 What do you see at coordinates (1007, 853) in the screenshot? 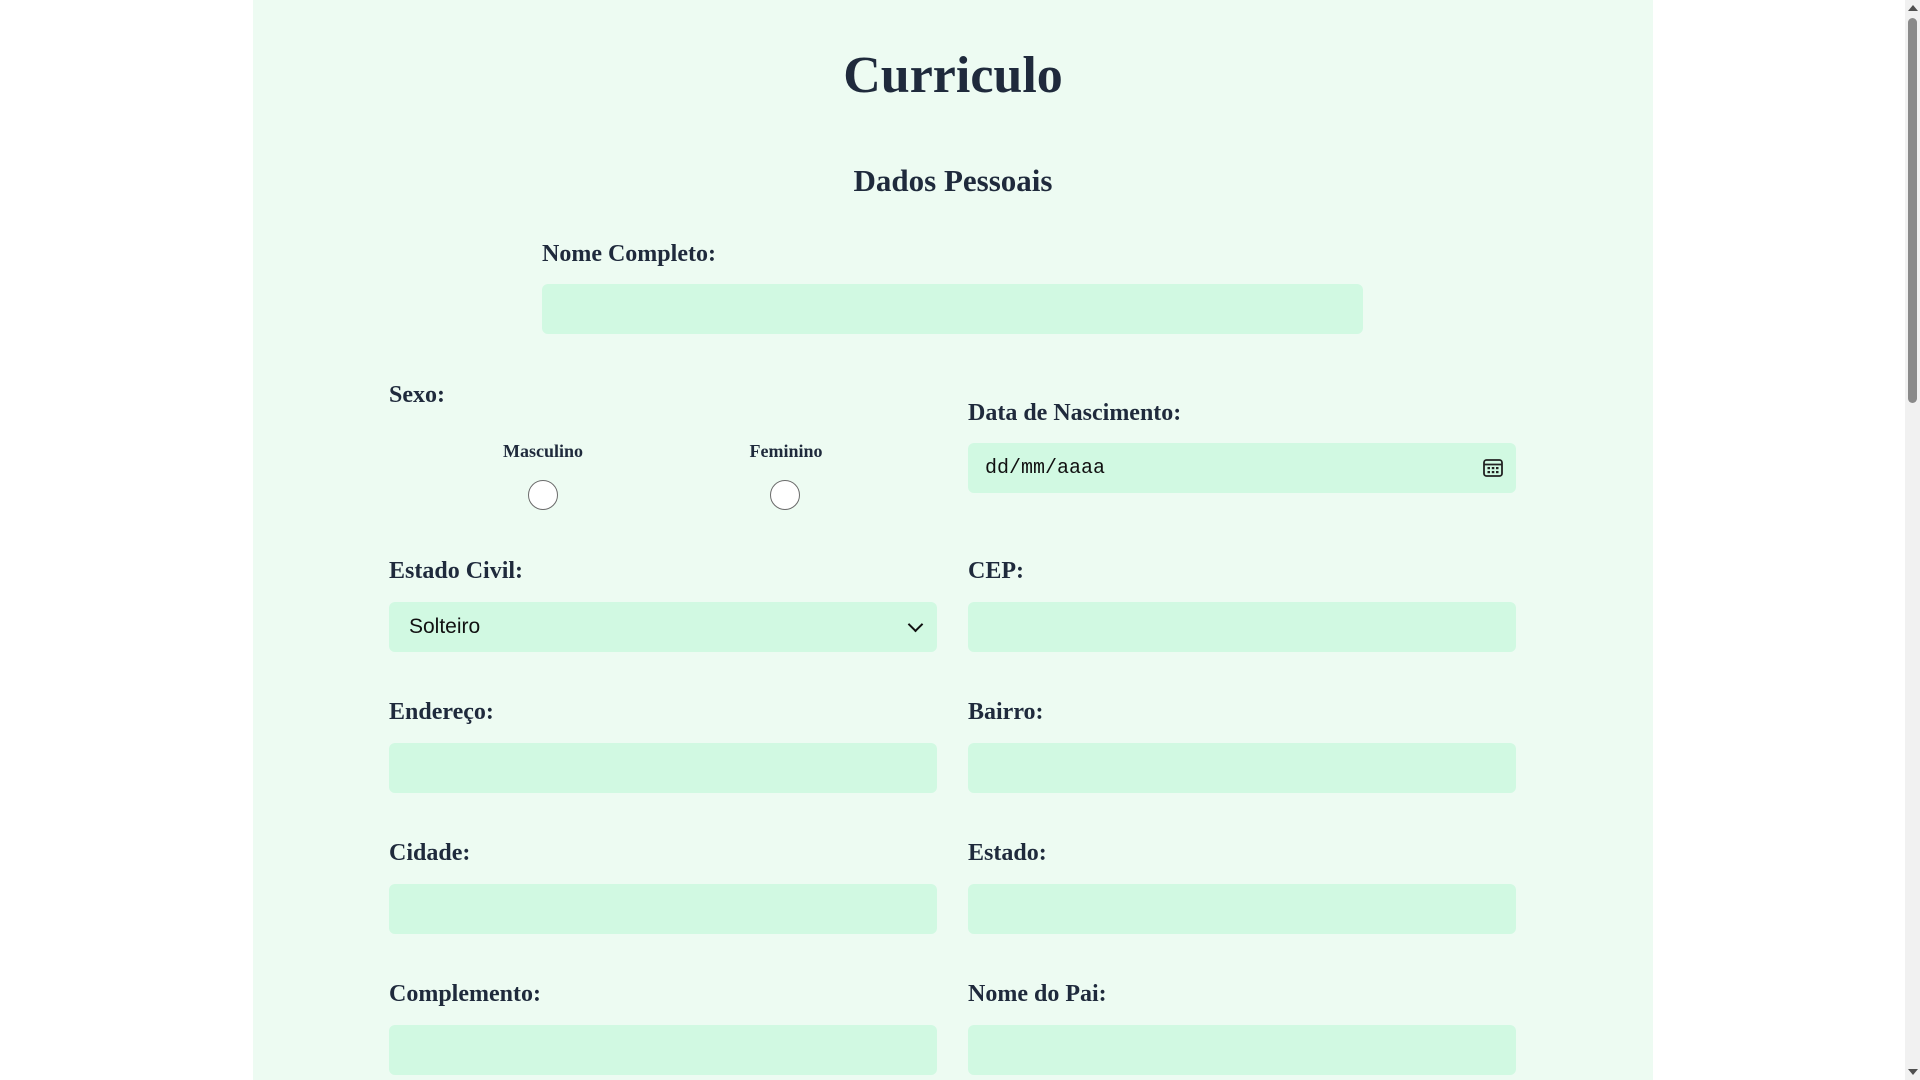
I see `estado-label: Estado:` at bounding box center [1007, 853].